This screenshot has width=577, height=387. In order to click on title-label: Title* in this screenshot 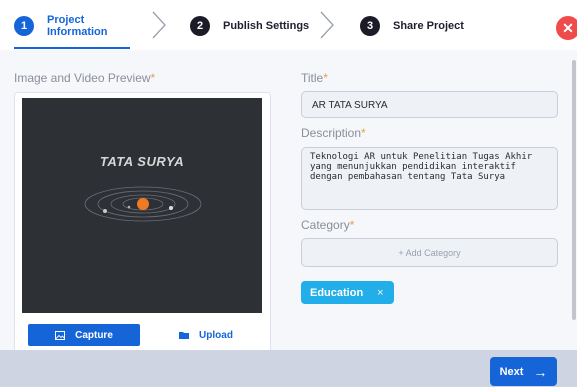, I will do `click(314, 78)`.